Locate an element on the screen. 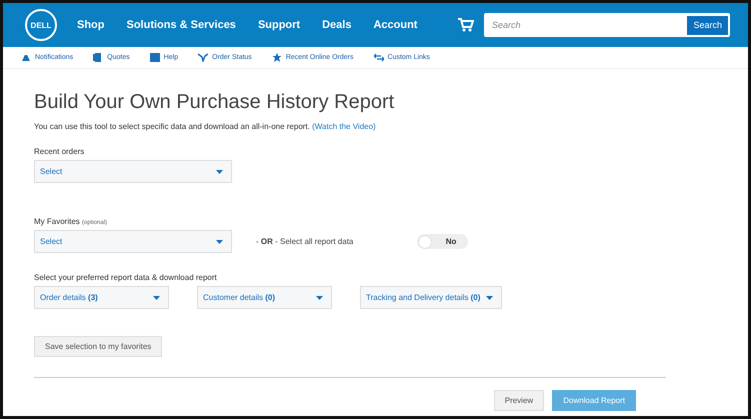 This screenshot has width=751, height=419. search-field: Search Search is located at coordinates (607, 25).